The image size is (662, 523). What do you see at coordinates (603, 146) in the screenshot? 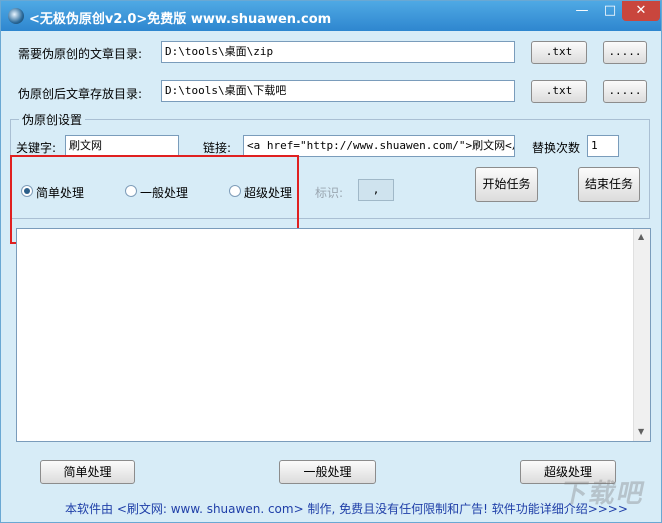
I see `replace-count-field: 1` at bounding box center [603, 146].